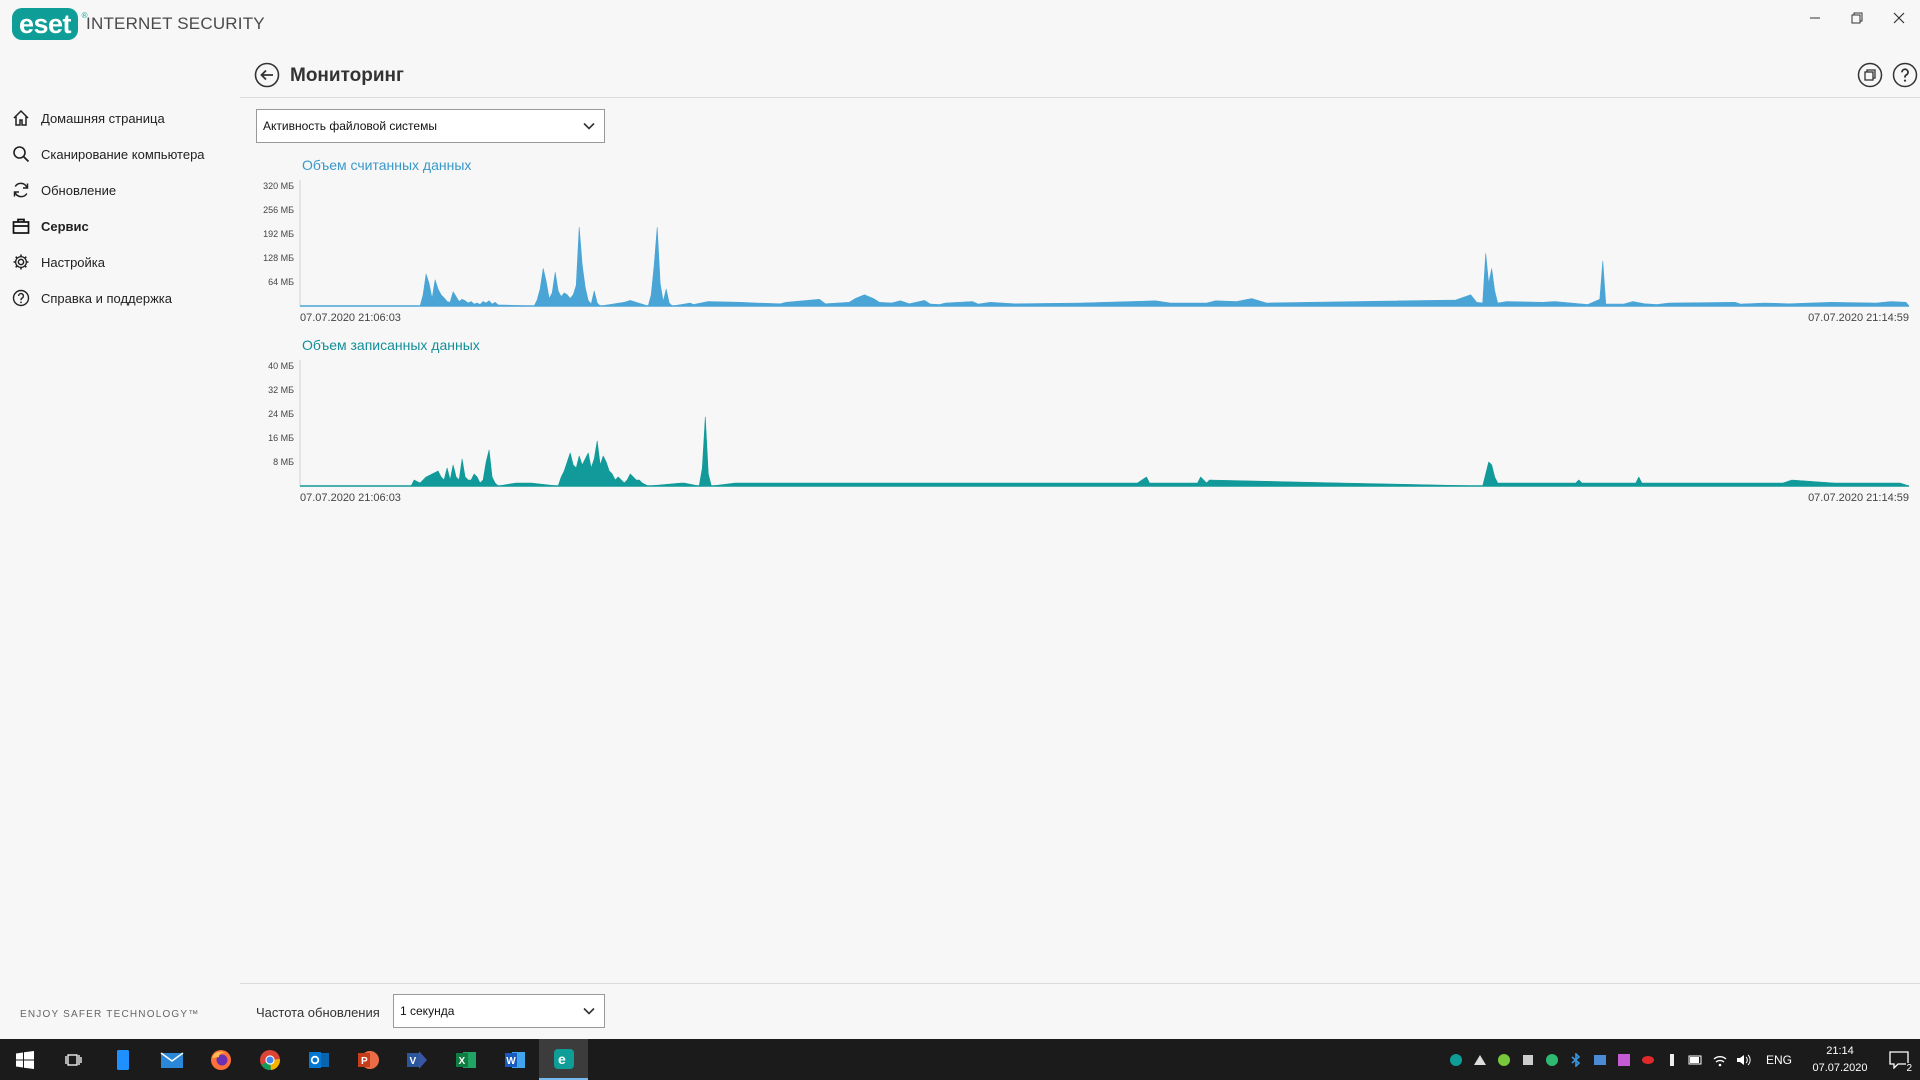  I want to click on gear-icon, so click(21, 262).